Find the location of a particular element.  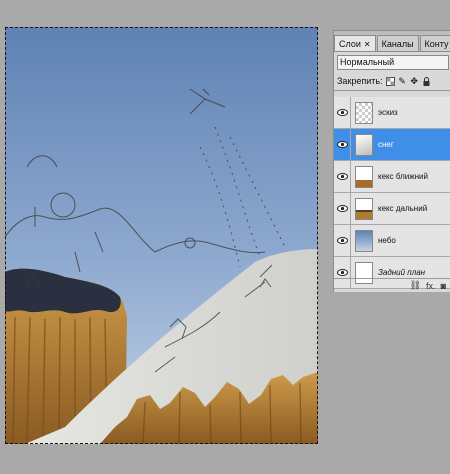

tab-layers: Слои ✕ is located at coordinates (355, 43).